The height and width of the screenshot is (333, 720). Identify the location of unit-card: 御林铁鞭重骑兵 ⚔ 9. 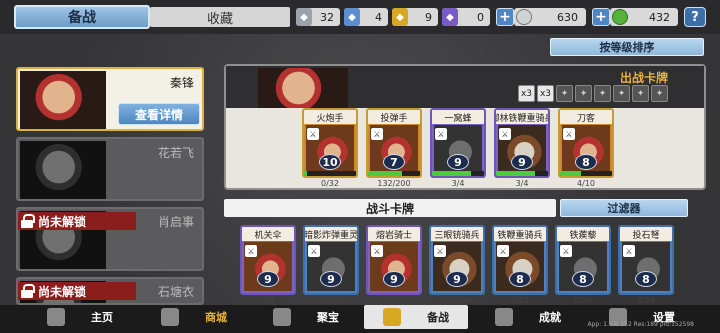
(522, 143).